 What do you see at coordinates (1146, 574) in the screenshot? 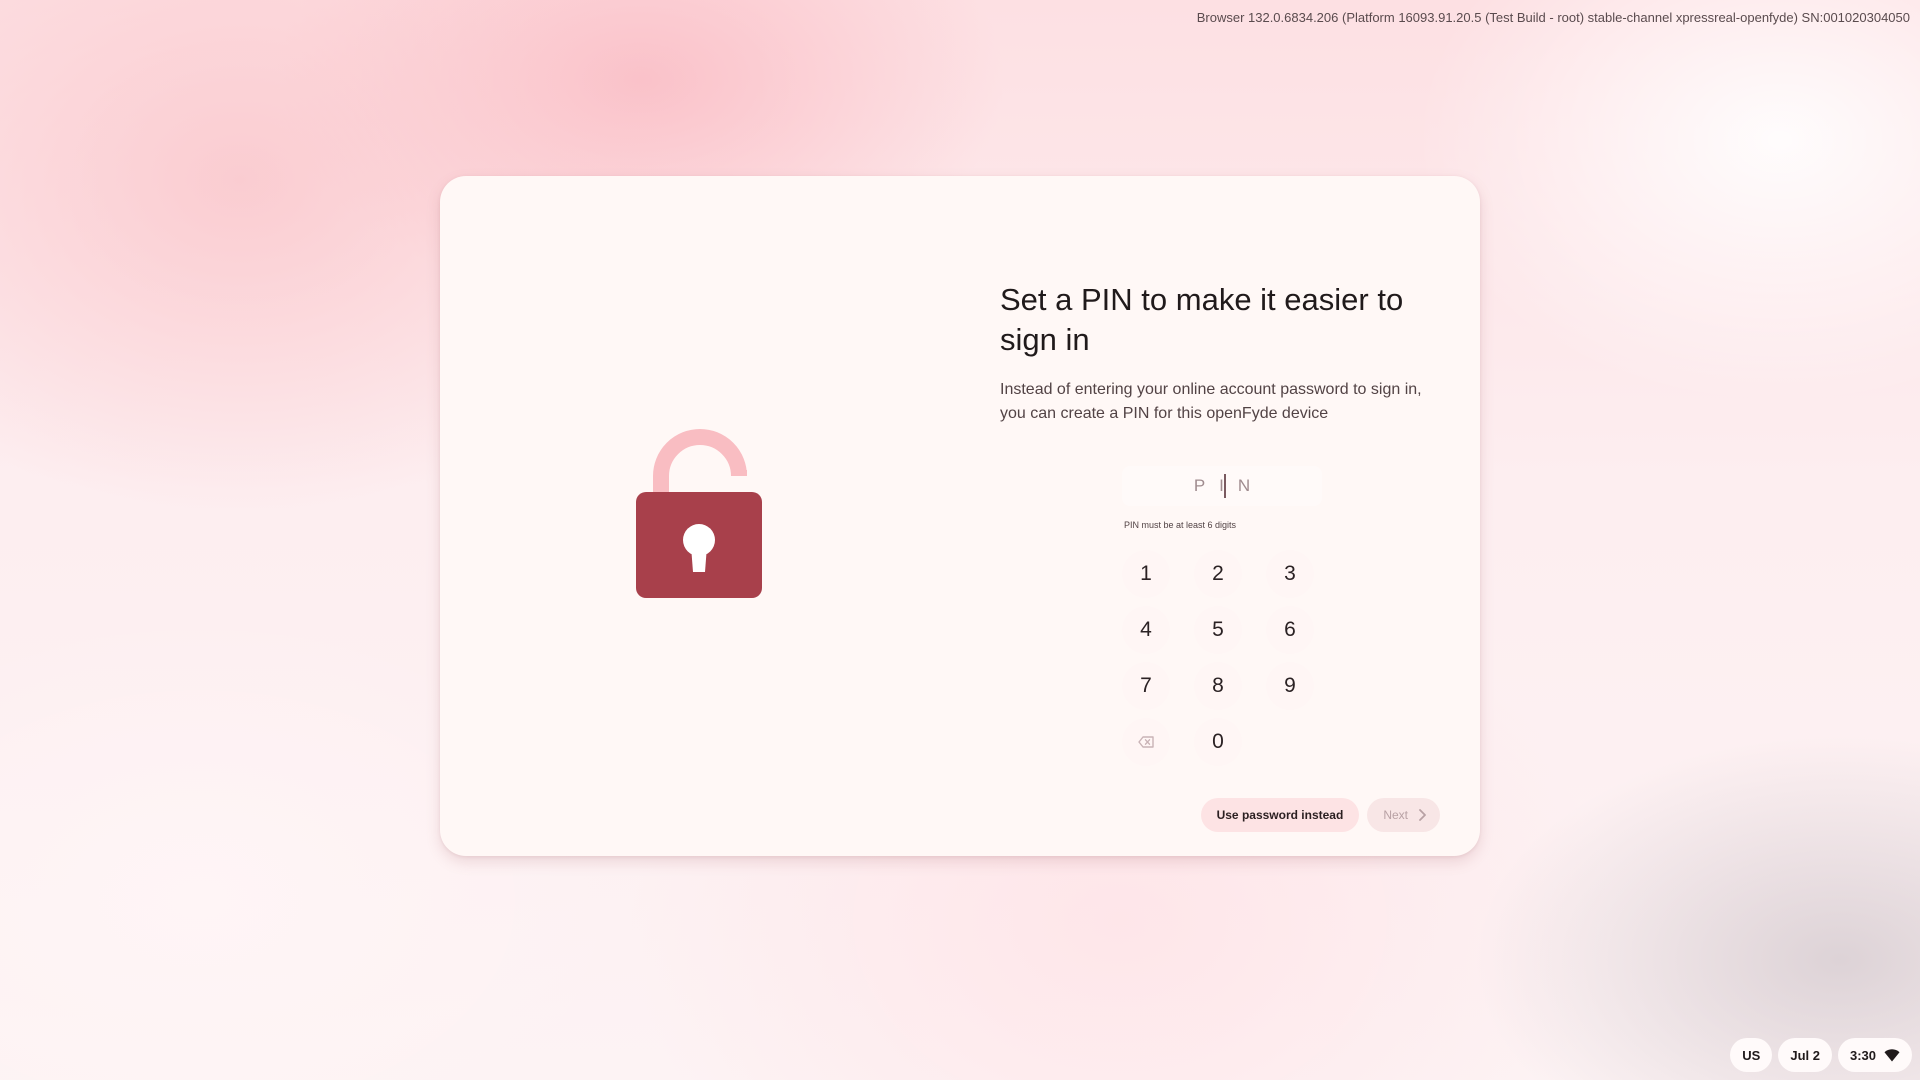
I see `keypad-key-1: 1` at bounding box center [1146, 574].